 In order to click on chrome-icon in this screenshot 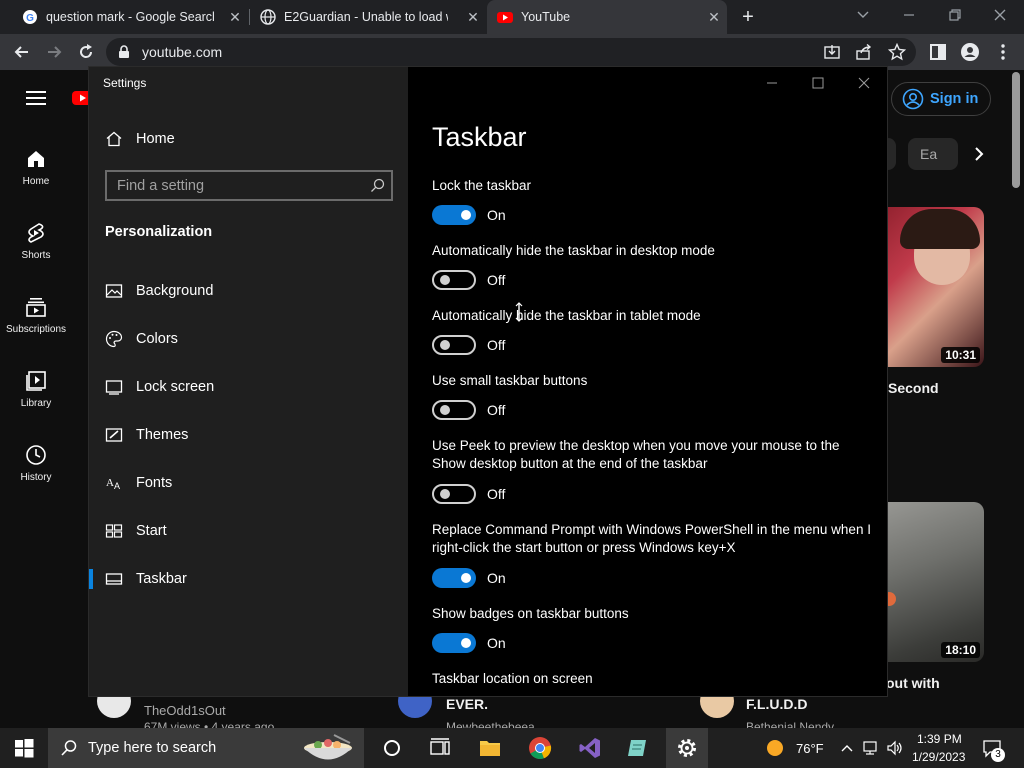, I will do `click(540, 748)`.